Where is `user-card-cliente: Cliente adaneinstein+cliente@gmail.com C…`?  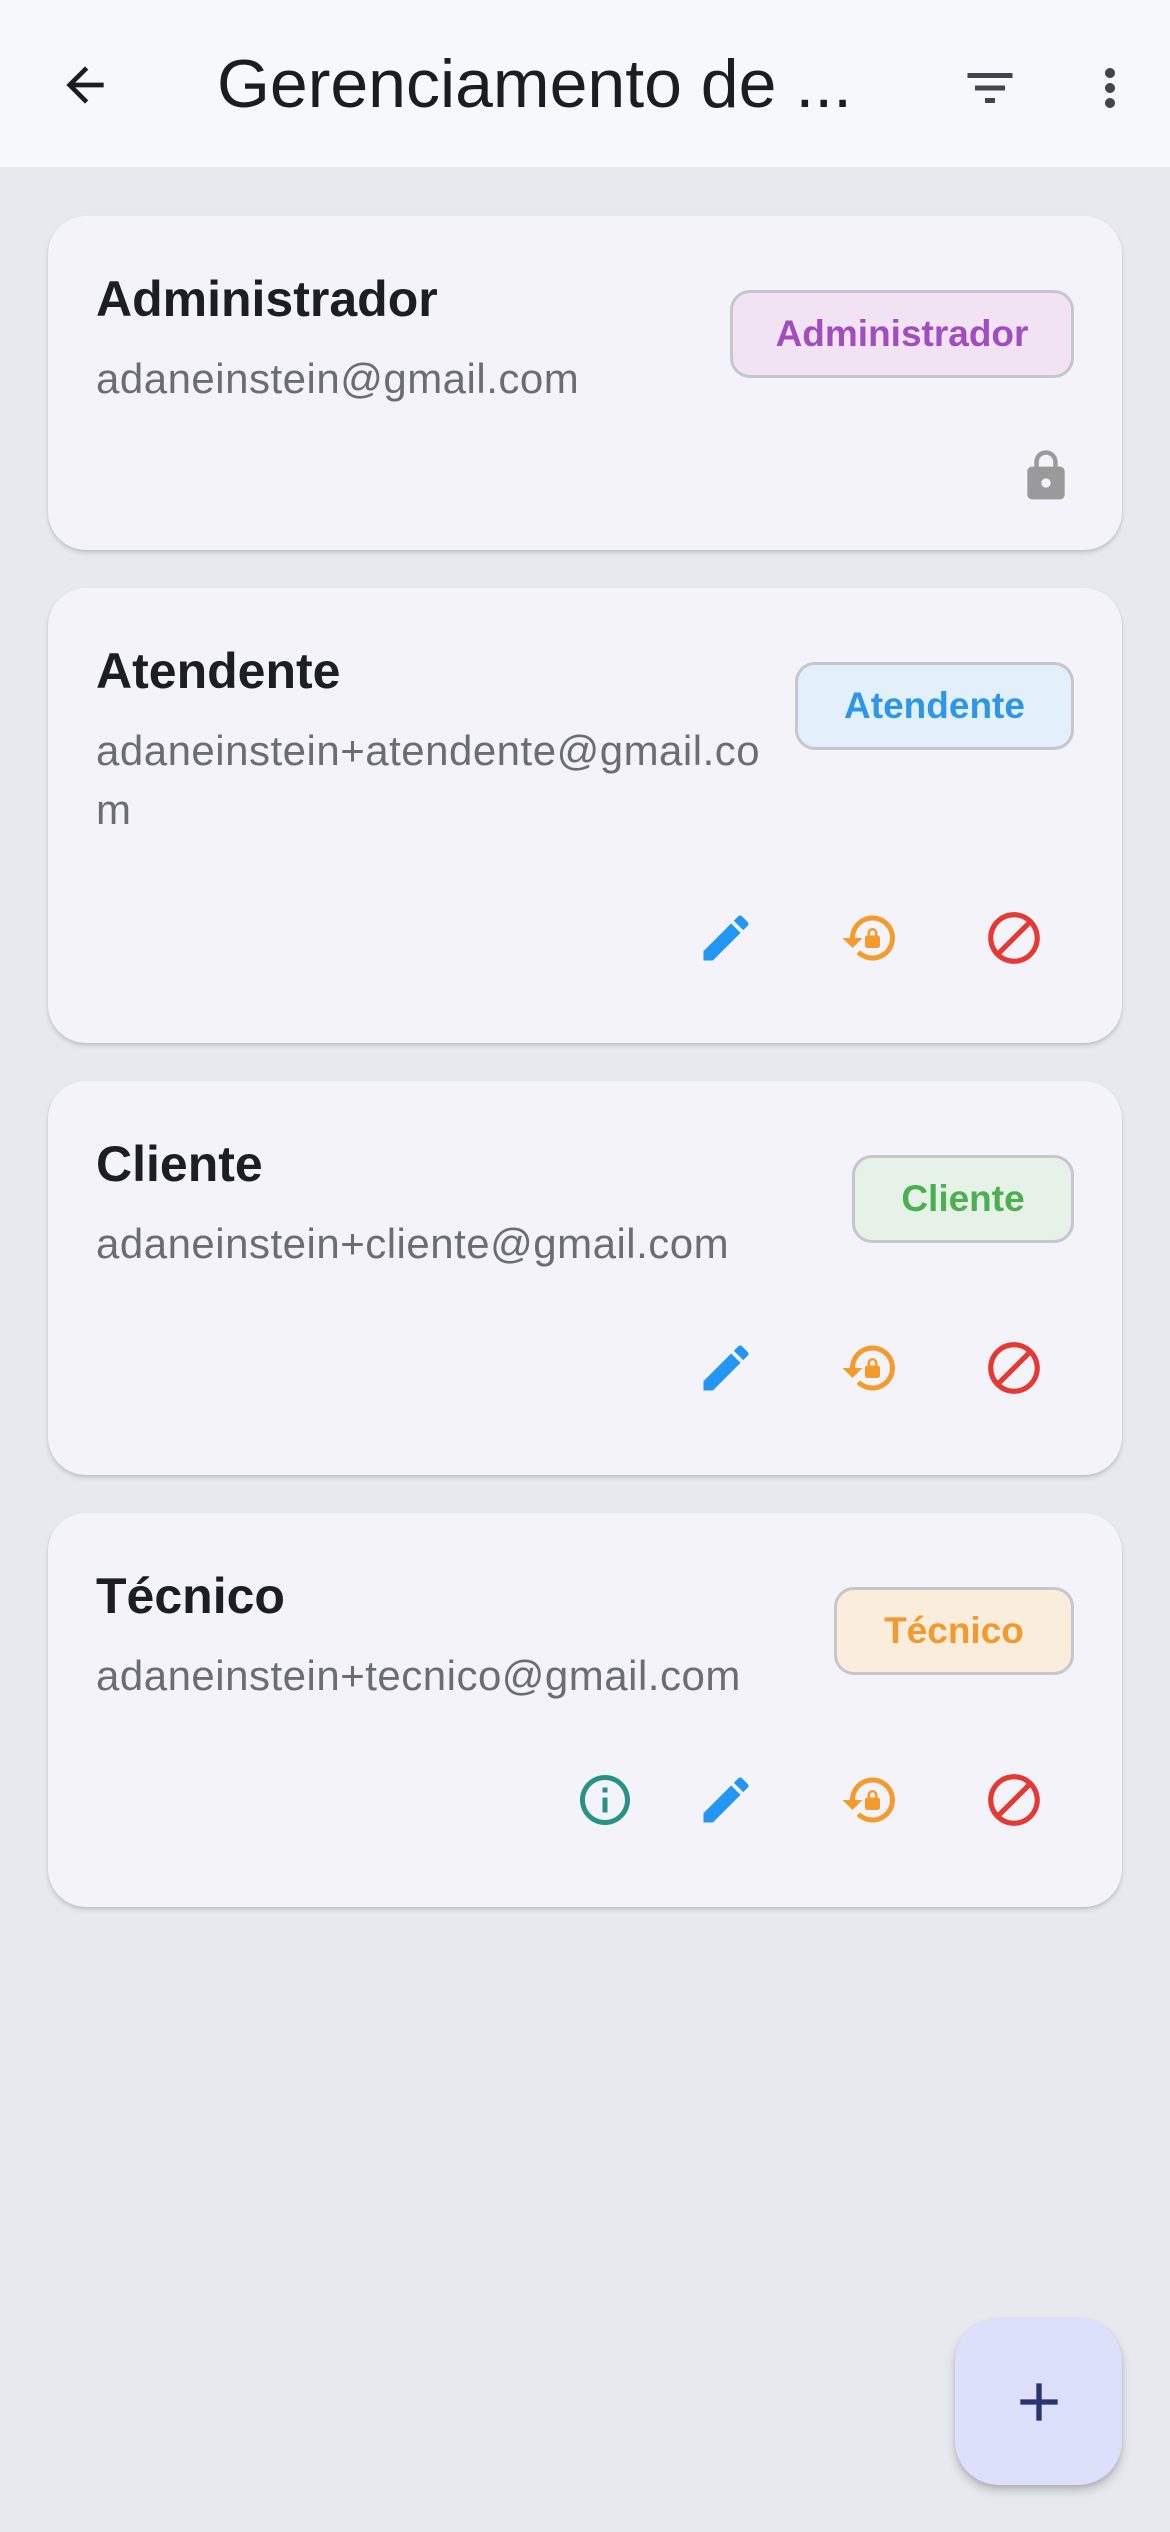 user-card-cliente: Cliente adaneinstein+cliente@gmail.com C… is located at coordinates (585, 1278).